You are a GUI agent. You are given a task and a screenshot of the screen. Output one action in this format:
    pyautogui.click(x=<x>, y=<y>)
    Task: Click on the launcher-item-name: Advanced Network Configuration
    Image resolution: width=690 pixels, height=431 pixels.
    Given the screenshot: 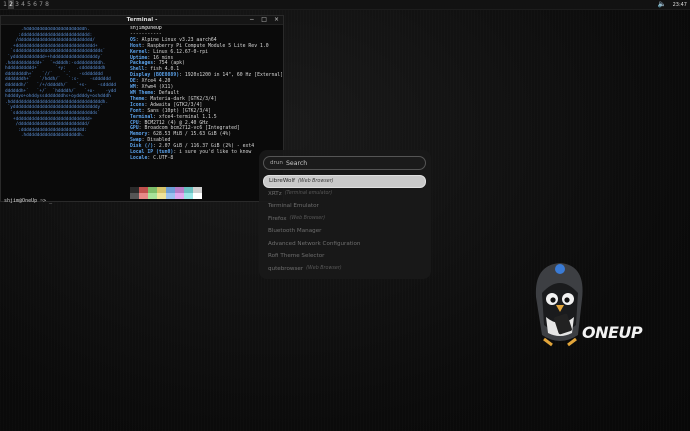 What is the action you would take?
    pyautogui.click(x=314, y=243)
    